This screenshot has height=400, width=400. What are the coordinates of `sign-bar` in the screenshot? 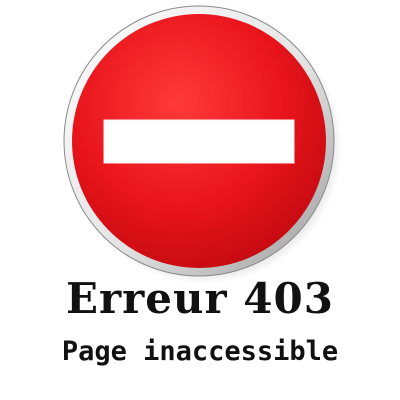 It's located at (199, 141).